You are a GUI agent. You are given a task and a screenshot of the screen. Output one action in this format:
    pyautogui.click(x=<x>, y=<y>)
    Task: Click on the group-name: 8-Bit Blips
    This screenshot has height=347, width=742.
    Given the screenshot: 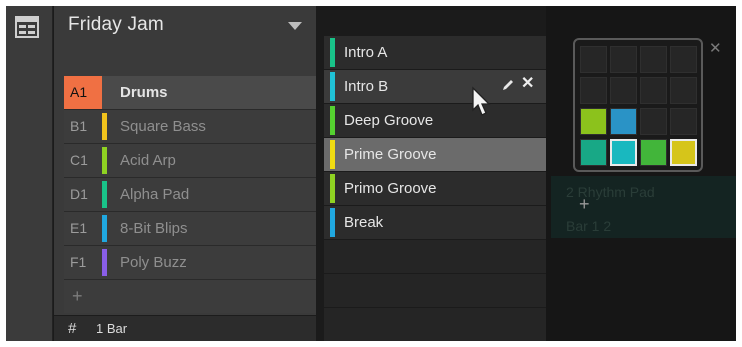 What is the action you would take?
    pyautogui.click(x=154, y=228)
    